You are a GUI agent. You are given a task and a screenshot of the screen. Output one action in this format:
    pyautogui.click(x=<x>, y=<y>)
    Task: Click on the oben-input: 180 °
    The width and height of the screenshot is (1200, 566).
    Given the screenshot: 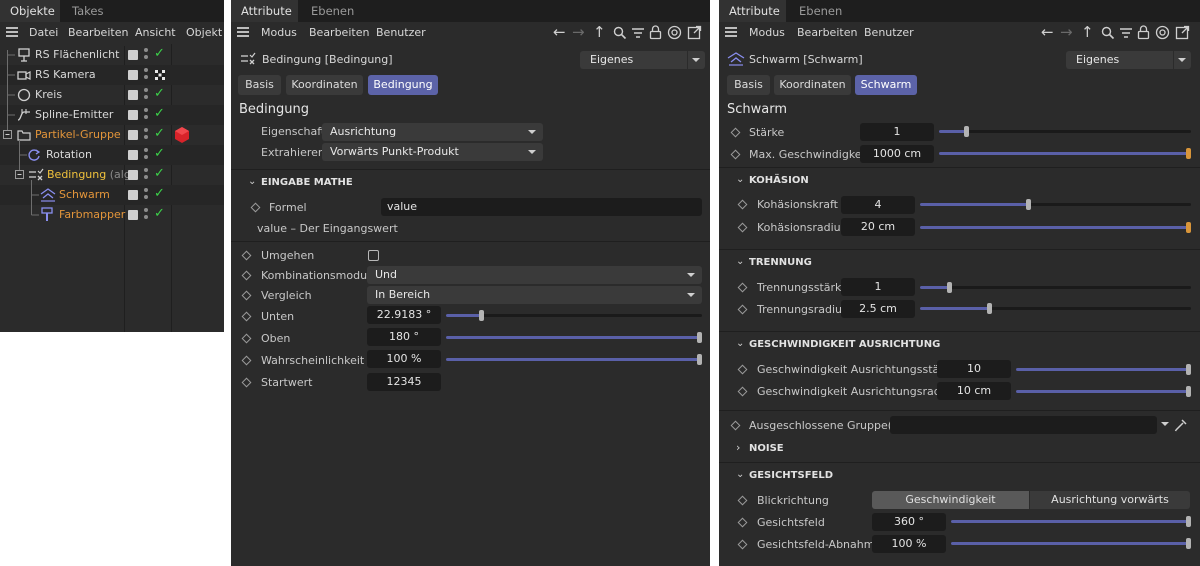 What is the action you would take?
    pyautogui.click(x=404, y=337)
    